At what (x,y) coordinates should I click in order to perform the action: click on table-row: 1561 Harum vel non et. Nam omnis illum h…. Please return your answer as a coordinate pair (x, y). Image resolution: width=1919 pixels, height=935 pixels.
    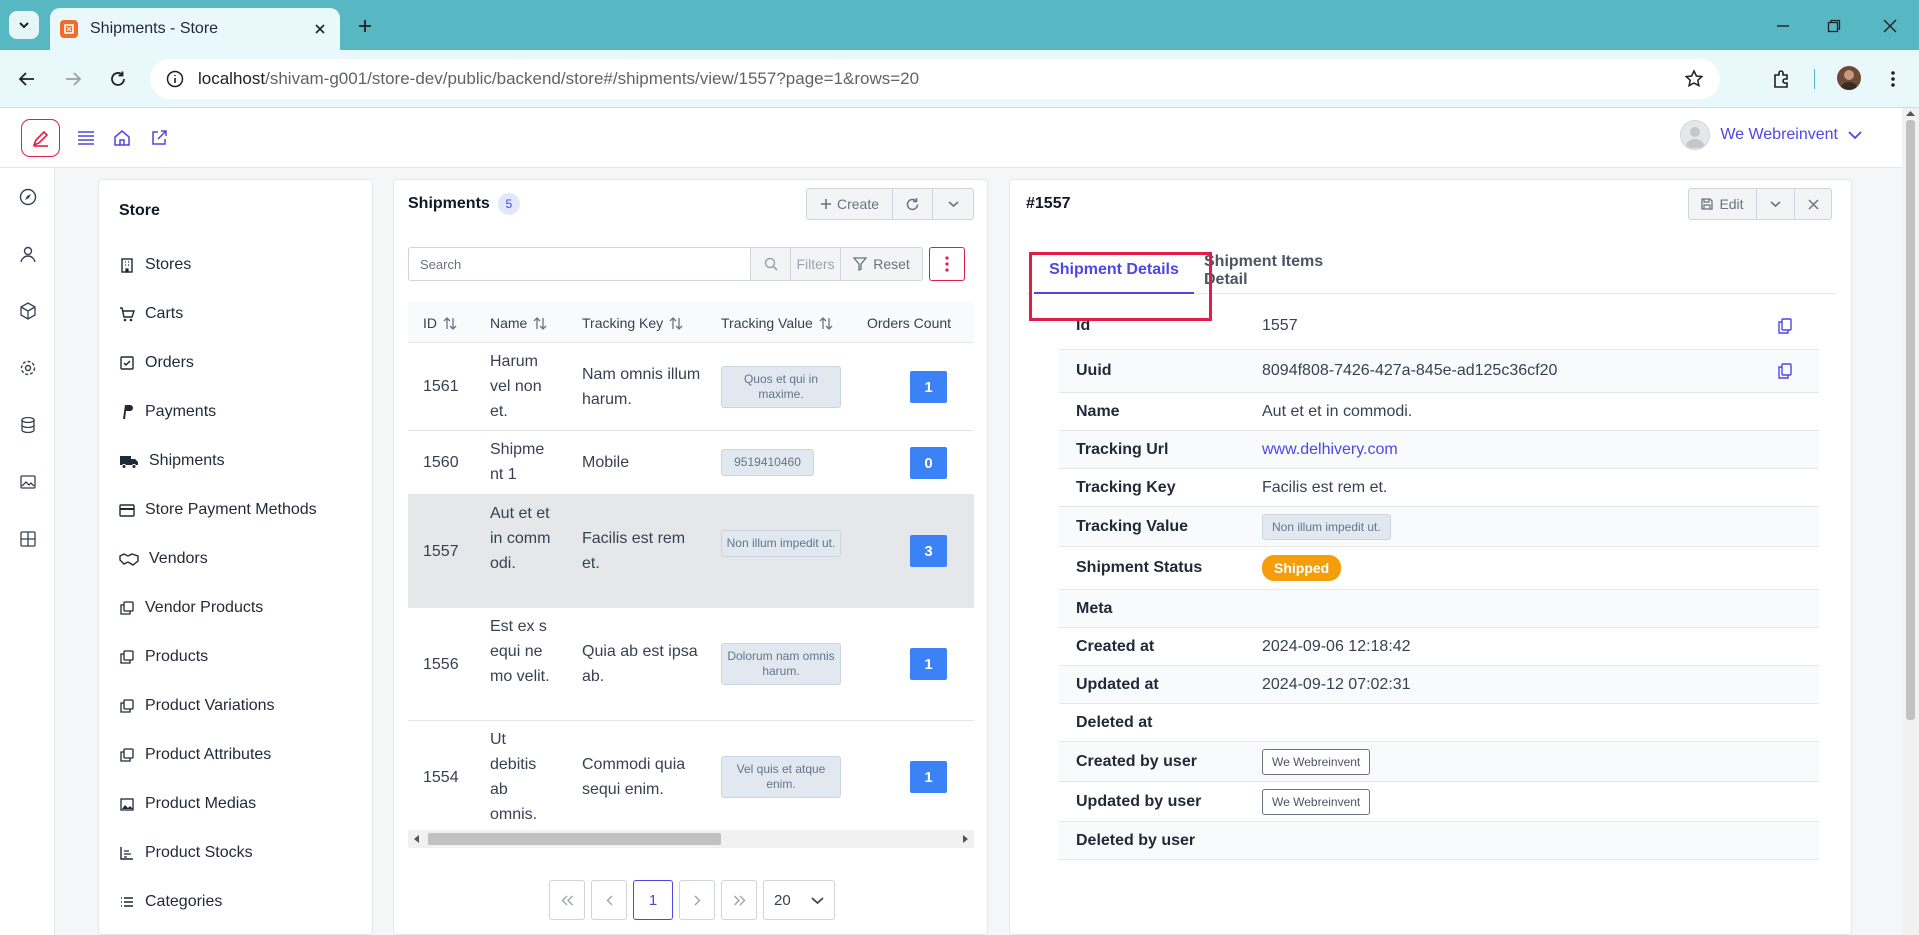
    Looking at the image, I should click on (691, 387).